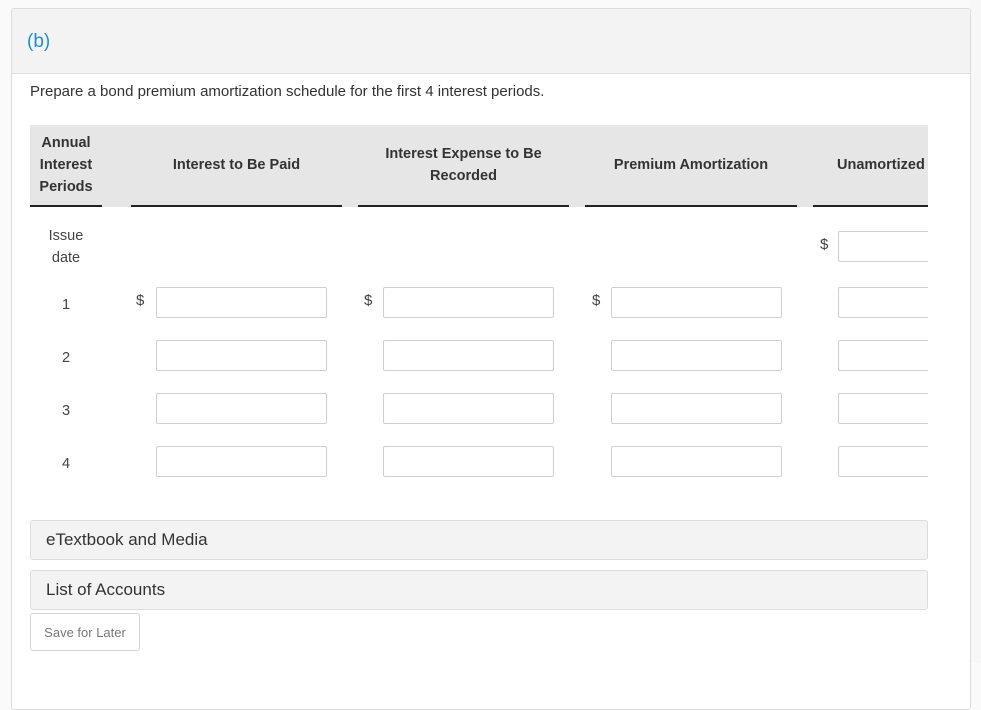  I want to click on column-header-unamortized-premium: Unamortized P, so click(870, 166).